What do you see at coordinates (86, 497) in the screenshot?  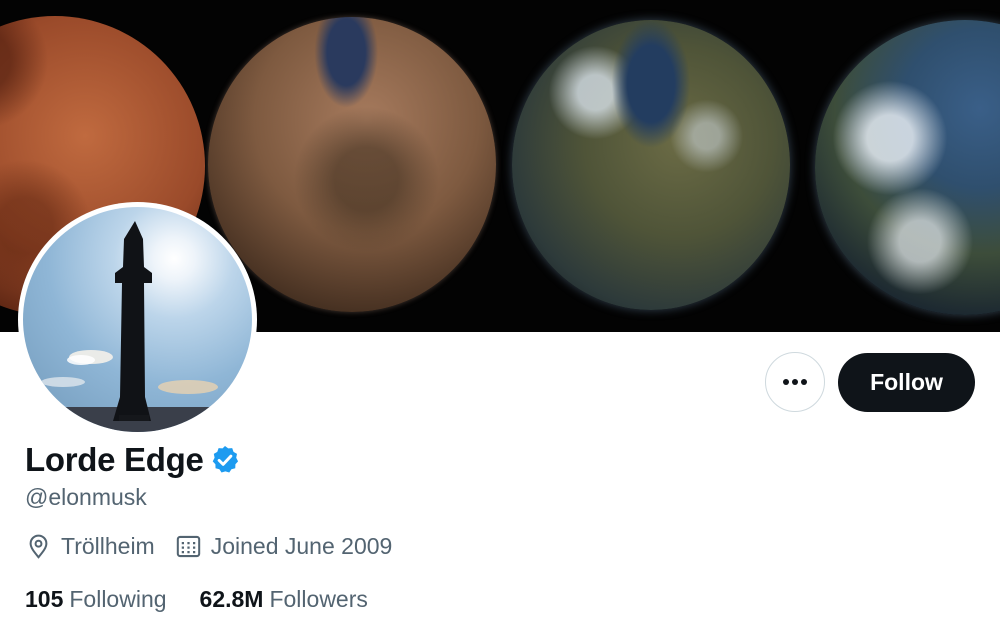 I see `user-handle: @elonmusk` at bounding box center [86, 497].